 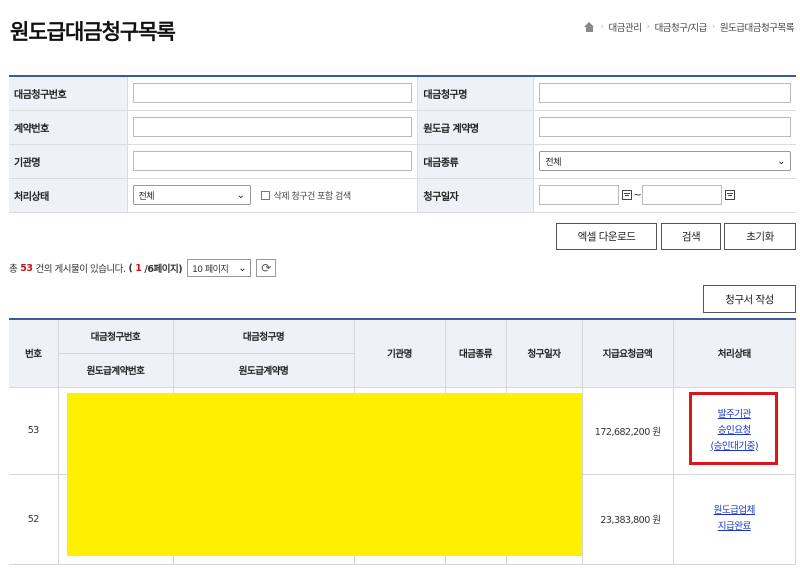 I want to click on total-pages: /6페이지), so click(x=163, y=269).